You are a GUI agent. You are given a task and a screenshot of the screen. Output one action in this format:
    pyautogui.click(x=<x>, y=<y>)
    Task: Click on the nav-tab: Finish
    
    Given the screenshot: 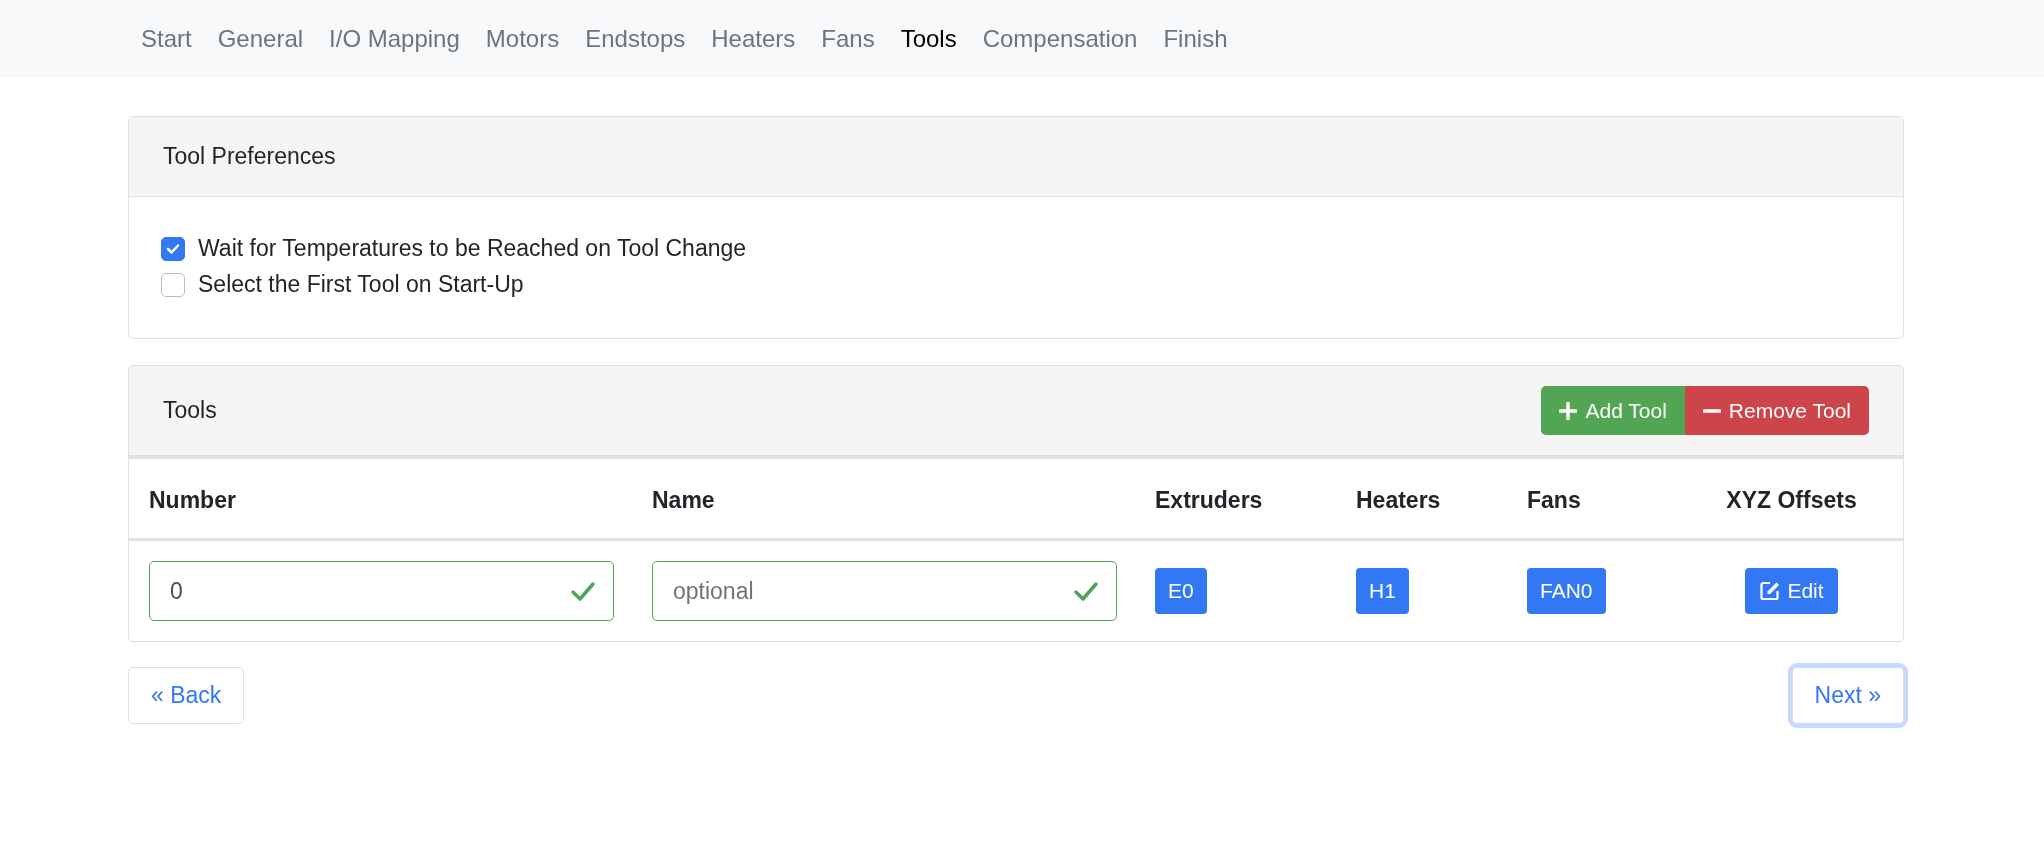 What is the action you would take?
    pyautogui.click(x=1195, y=39)
    